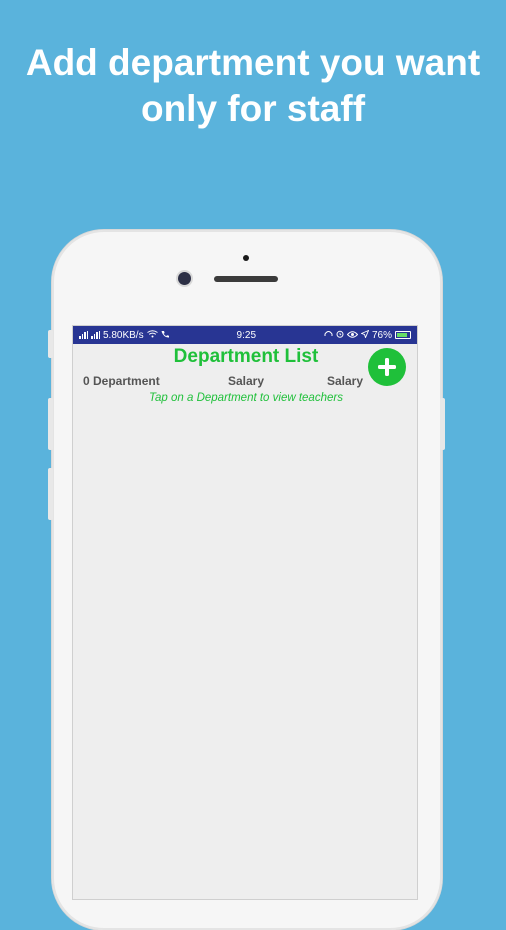 The image size is (506, 930). What do you see at coordinates (50, 424) in the screenshot?
I see `phone-volume-up` at bounding box center [50, 424].